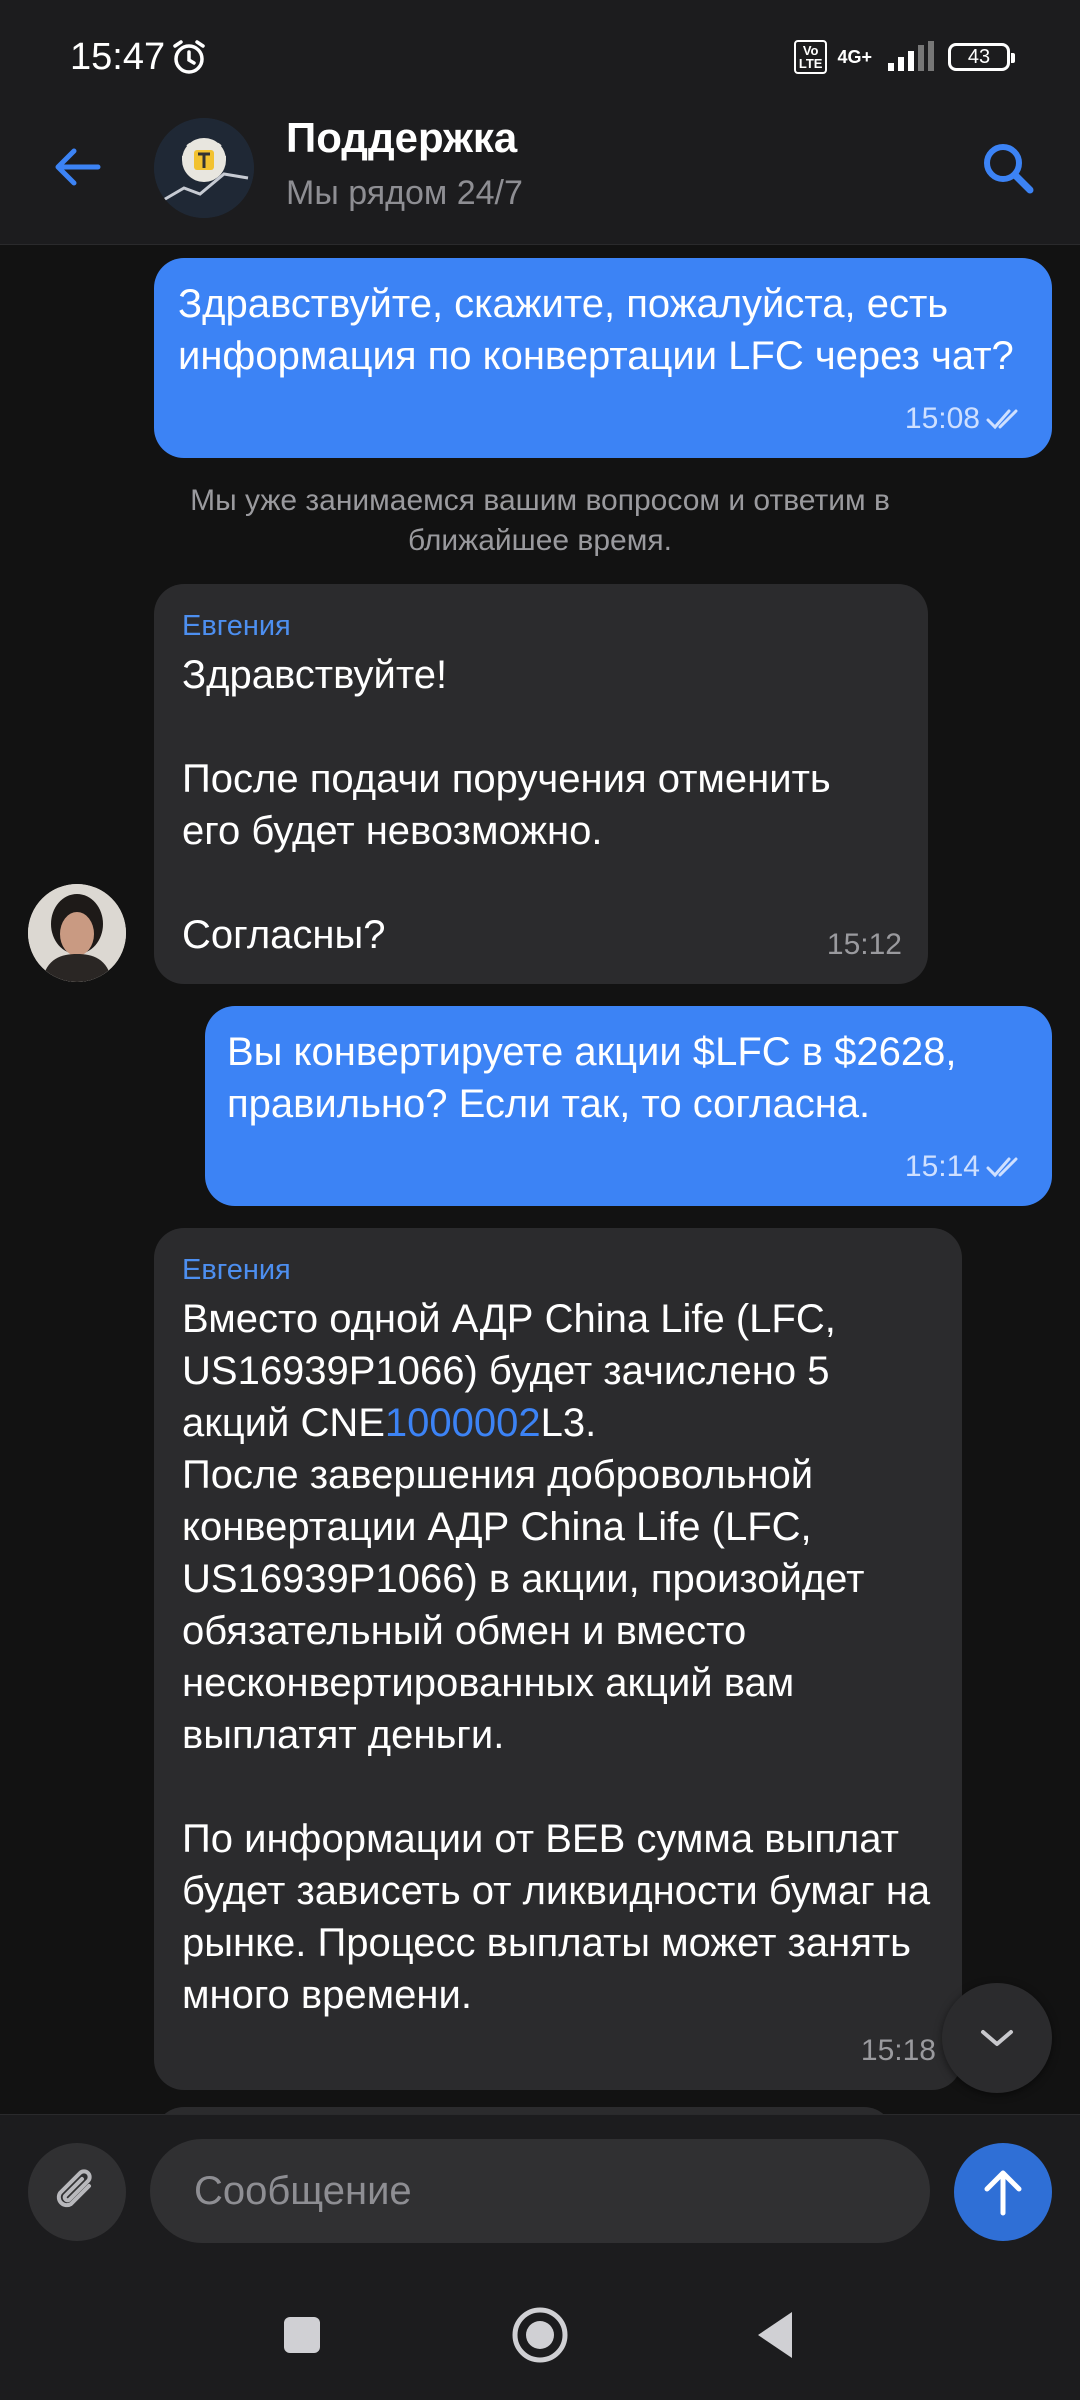 The width and height of the screenshot is (1080, 2400). I want to click on message-time: 15:08, so click(942, 418).